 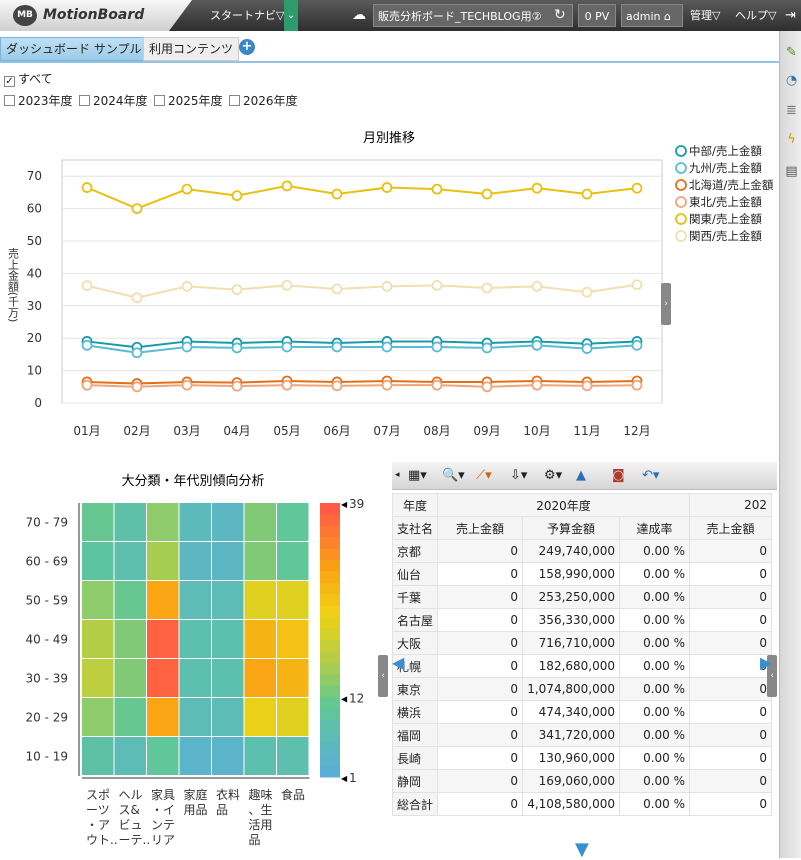 I want to click on chart-switch-icon: ⟋▾, so click(x=484, y=475).